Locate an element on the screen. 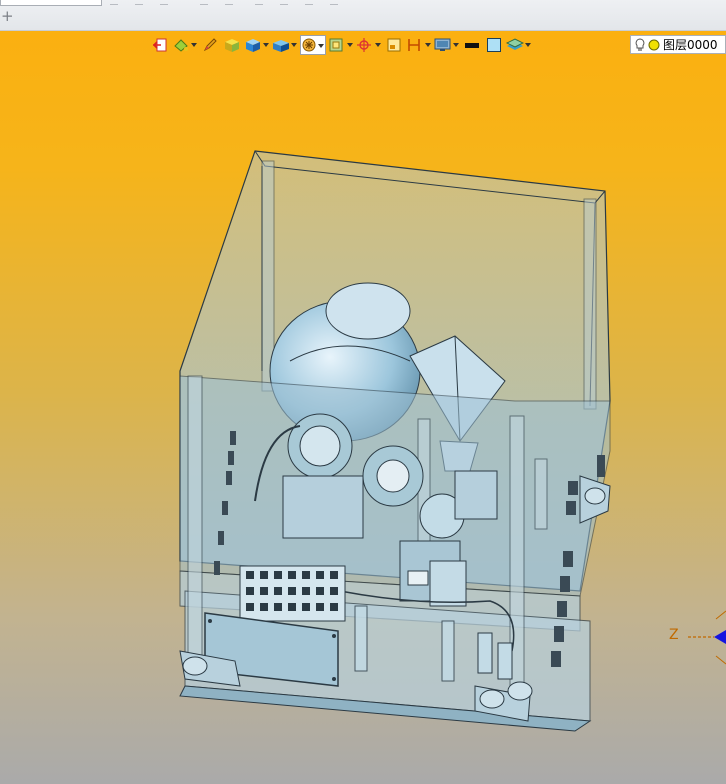  top-toolbar-strip: + is located at coordinates (363, 15).